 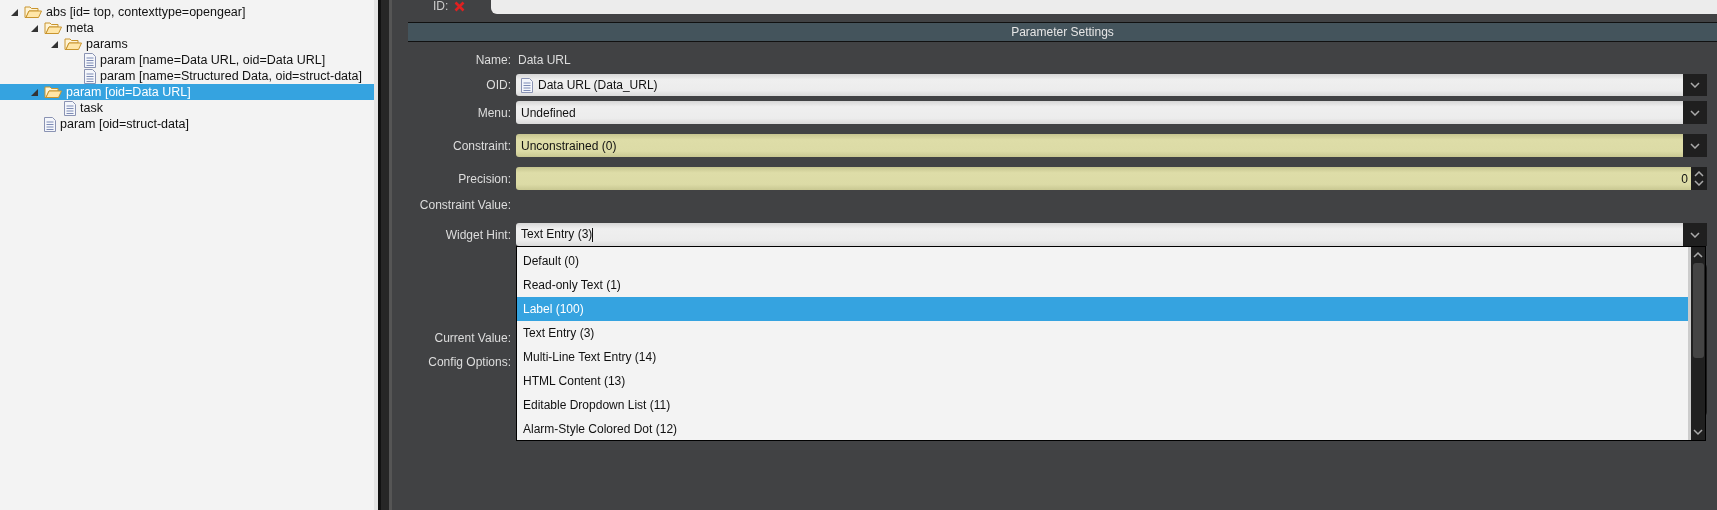 I want to click on field-label: Current Value:, so click(x=472, y=338).